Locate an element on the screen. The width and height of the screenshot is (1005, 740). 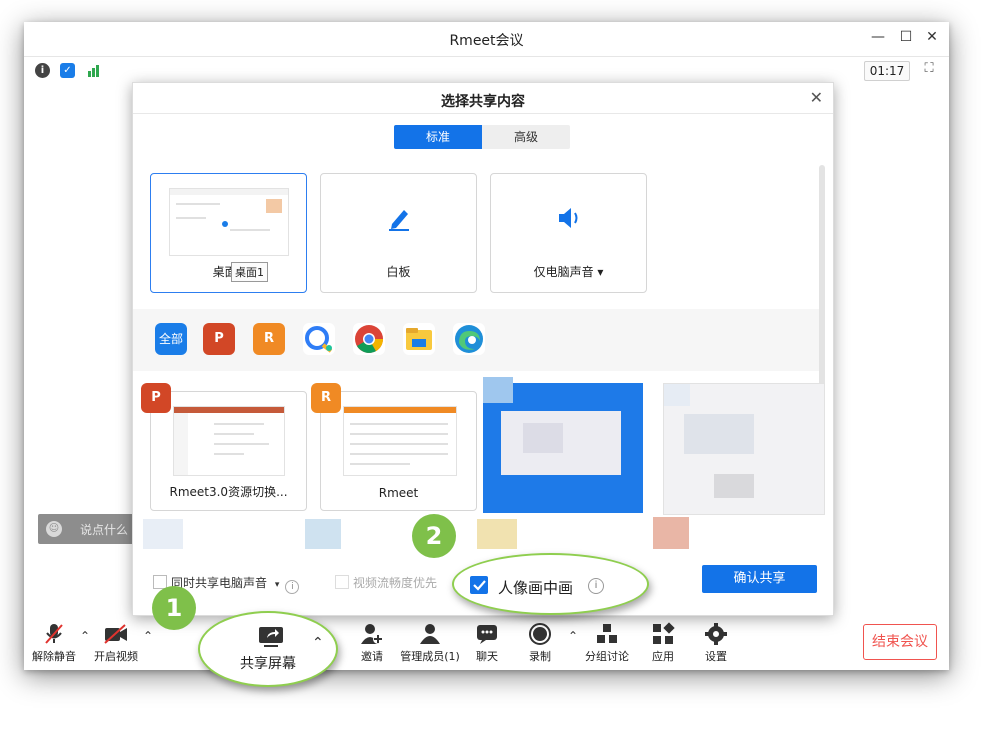
step-2-badge: 2 is located at coordinates (434, 536).